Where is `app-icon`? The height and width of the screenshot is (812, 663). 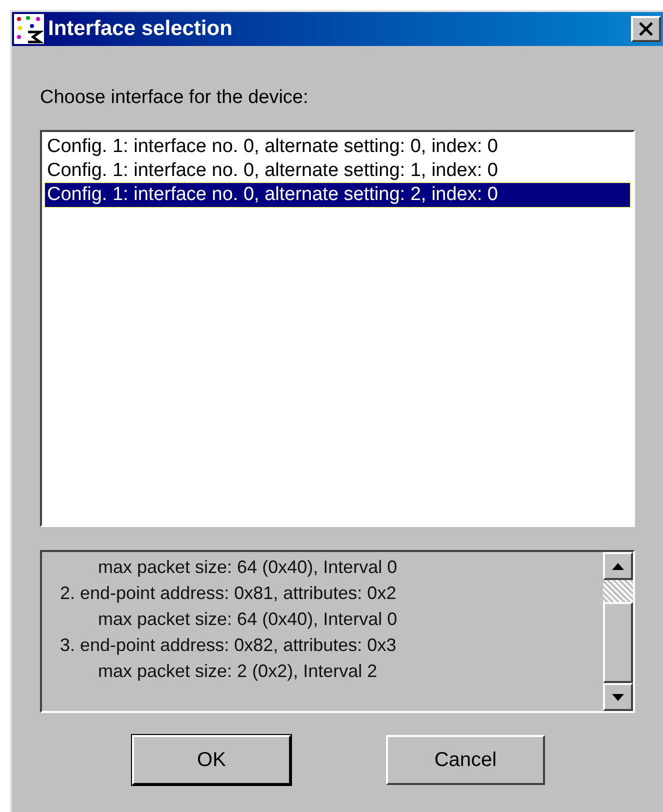 app-icon is located at coordinates (29, 29).